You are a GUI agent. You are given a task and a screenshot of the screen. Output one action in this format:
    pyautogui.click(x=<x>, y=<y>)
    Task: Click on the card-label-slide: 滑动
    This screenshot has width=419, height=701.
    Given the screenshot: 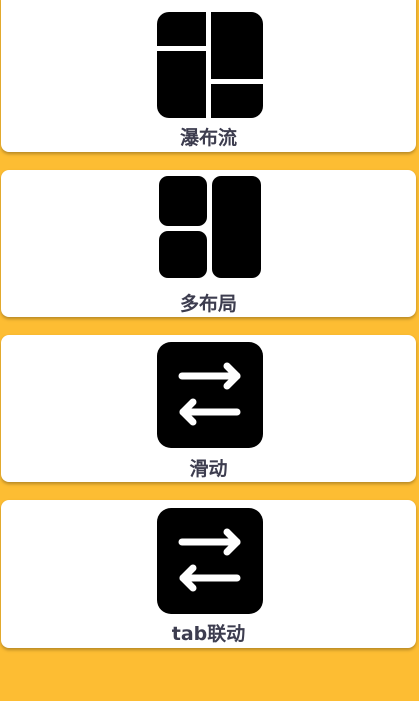 What is the action you would take?
    pyautogui.click(x=208, y=469)
    